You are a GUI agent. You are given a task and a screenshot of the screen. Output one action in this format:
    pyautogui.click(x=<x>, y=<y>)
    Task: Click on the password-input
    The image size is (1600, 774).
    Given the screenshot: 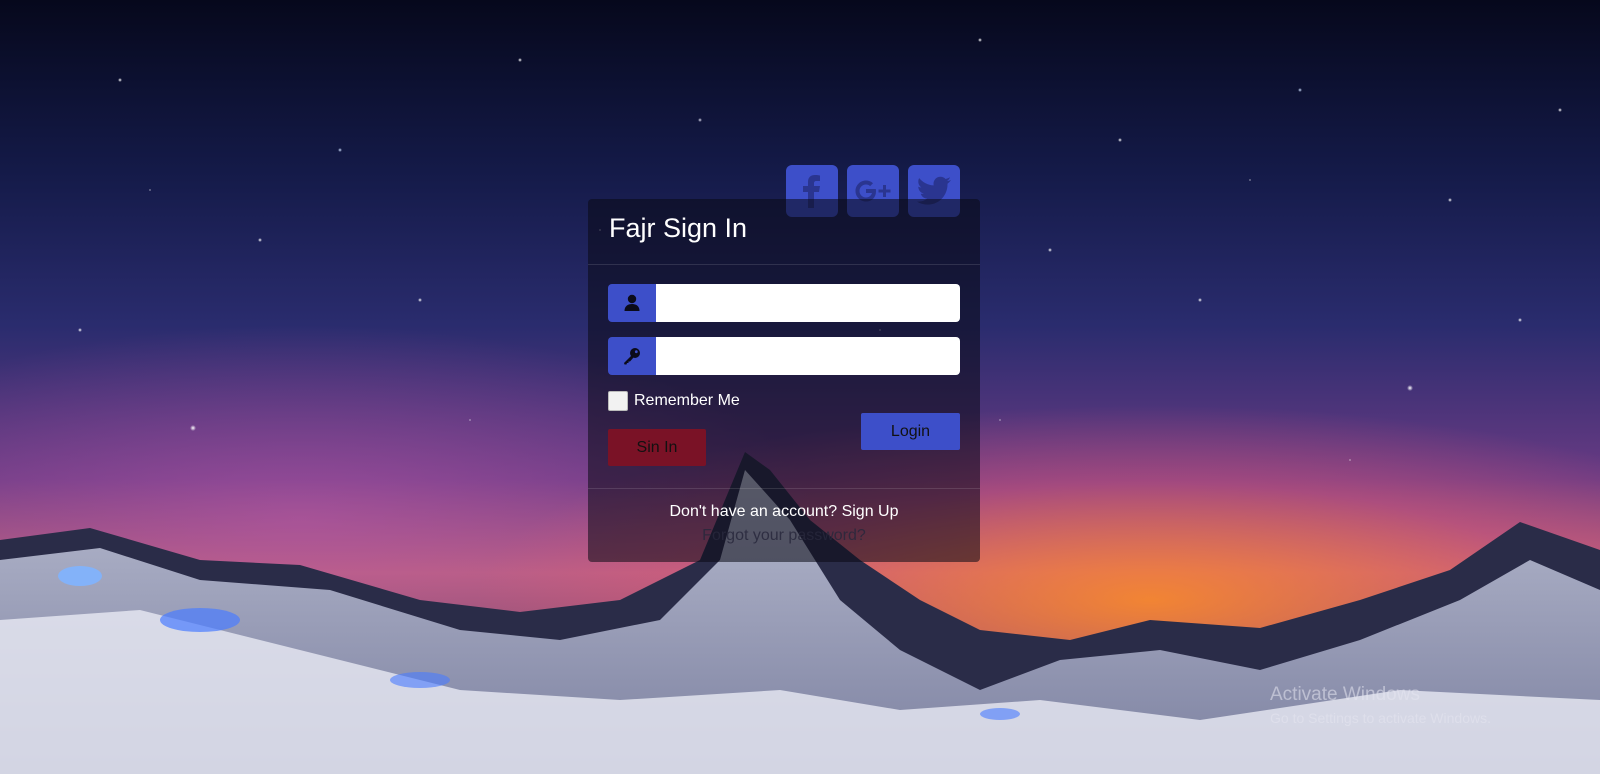 What is the action you would take?
    pyautogui.click(x=808, y=356)
    